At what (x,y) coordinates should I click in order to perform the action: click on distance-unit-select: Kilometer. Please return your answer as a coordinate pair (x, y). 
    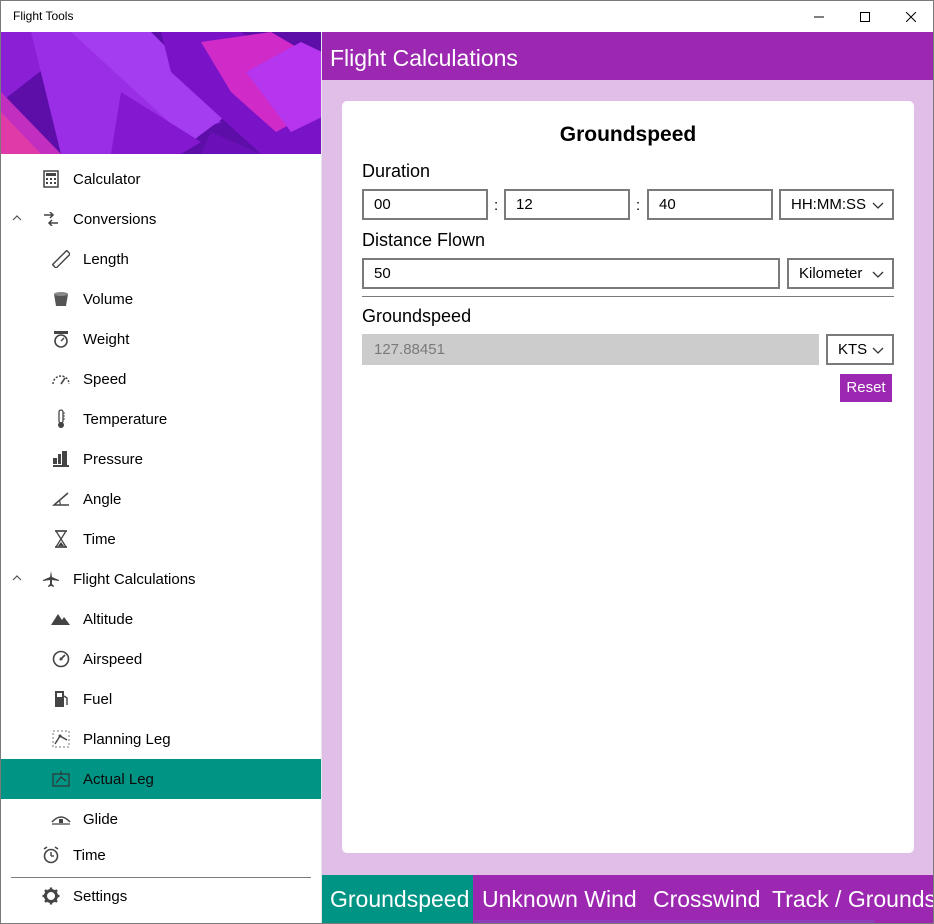
    Looking at the image, I should click on (840, 273).